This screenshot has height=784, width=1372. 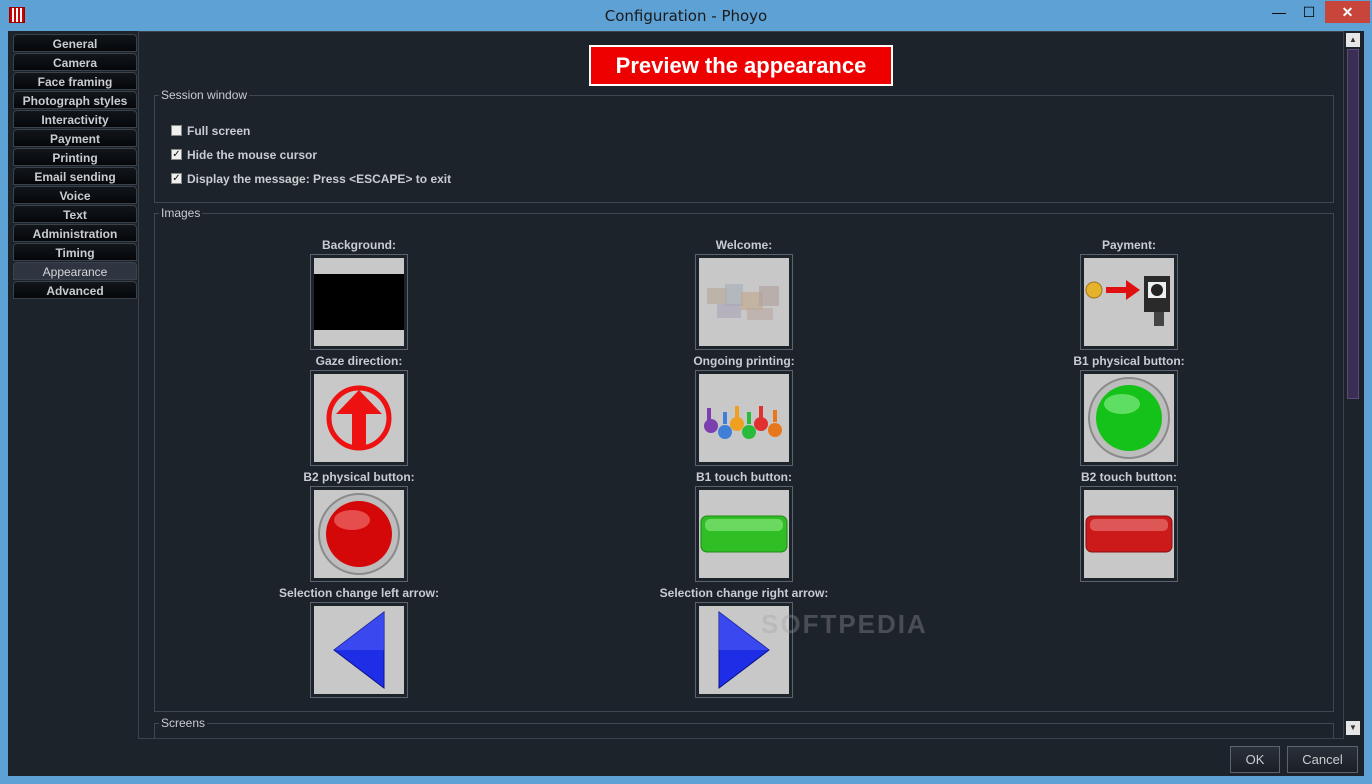 I want to click on title-bar: Configuration - Phoyo — ☐ ✕, so click(x=686, y=15).